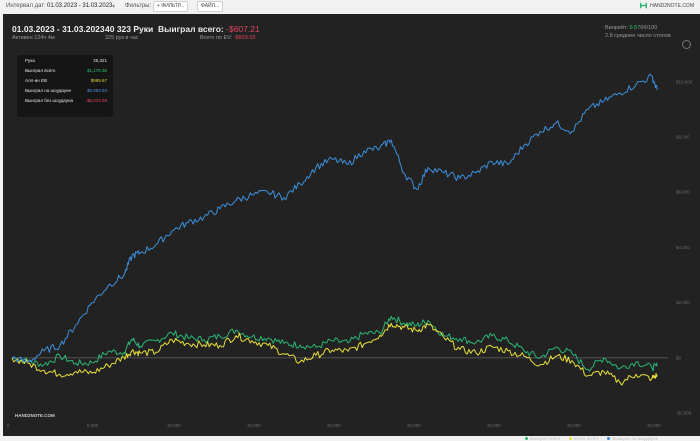  Describe the element at coordinates (113, 6) in the screenshot. I see `chevron-down-icon: ▾` at that location.